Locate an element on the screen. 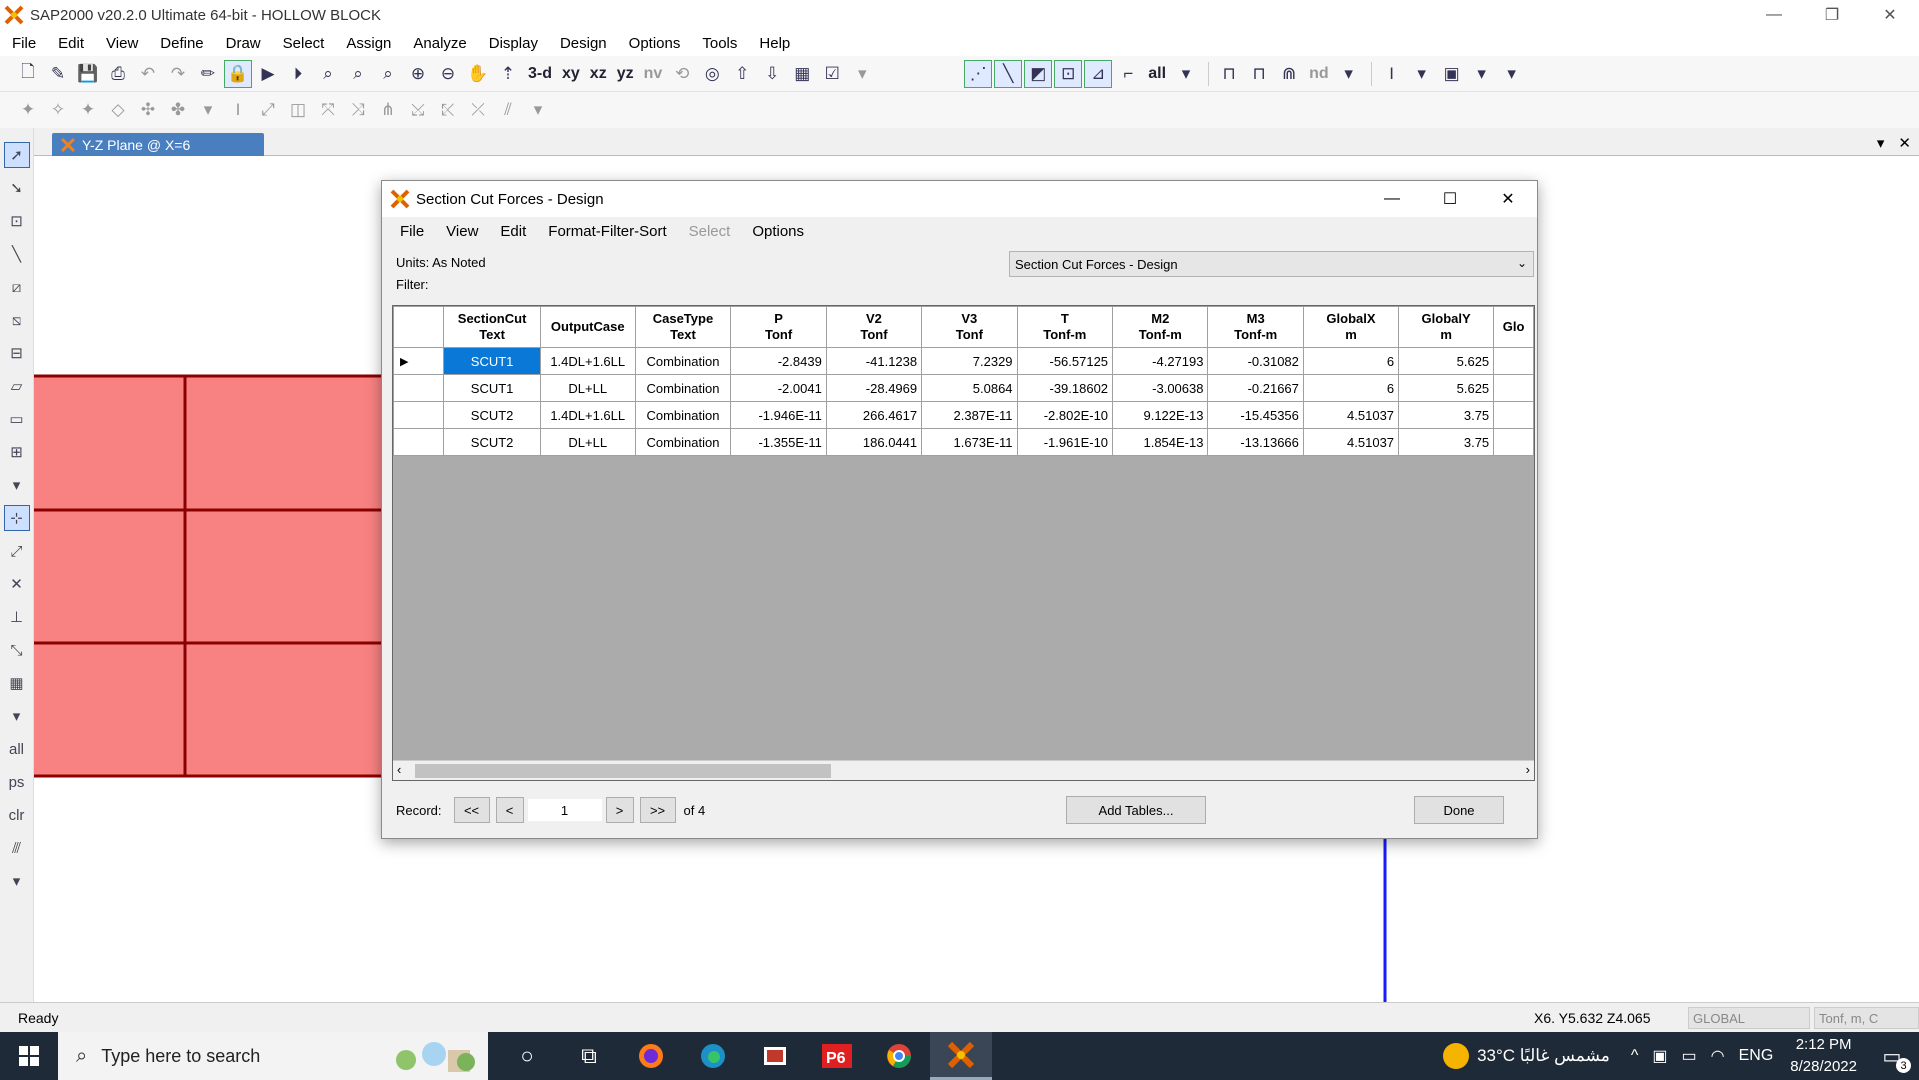 This screenshot has height=1080, width=1919. table-cell: -15.45356 is located at coordinates (1255, 415).